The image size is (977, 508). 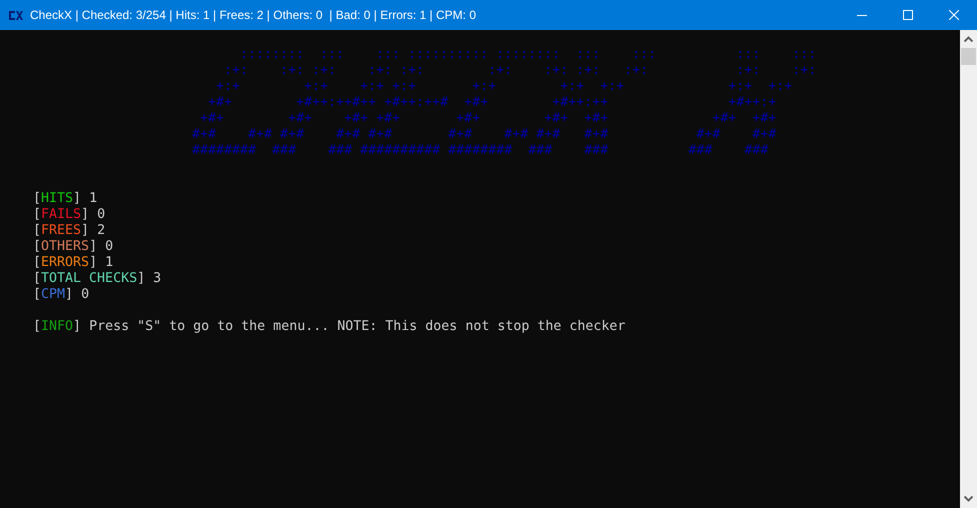 I want to click on stat-label: [OTHERS], so click(x=65, y=246).